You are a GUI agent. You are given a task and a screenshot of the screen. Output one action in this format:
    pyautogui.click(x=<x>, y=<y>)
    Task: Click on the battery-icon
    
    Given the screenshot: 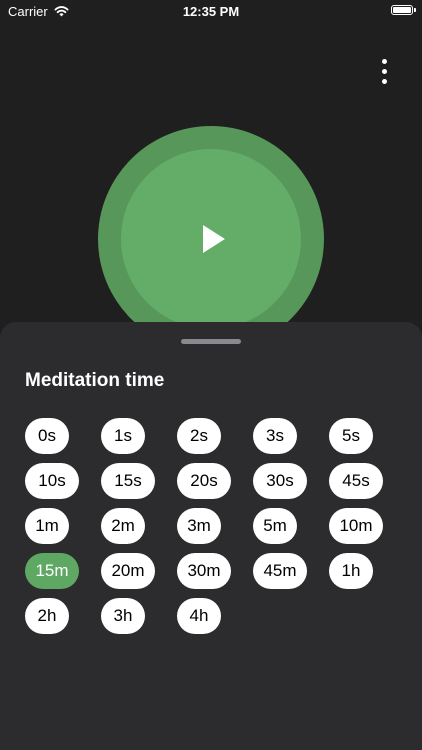 What is the action you would take?
    pyautogui.click(x=402, y=10)
    